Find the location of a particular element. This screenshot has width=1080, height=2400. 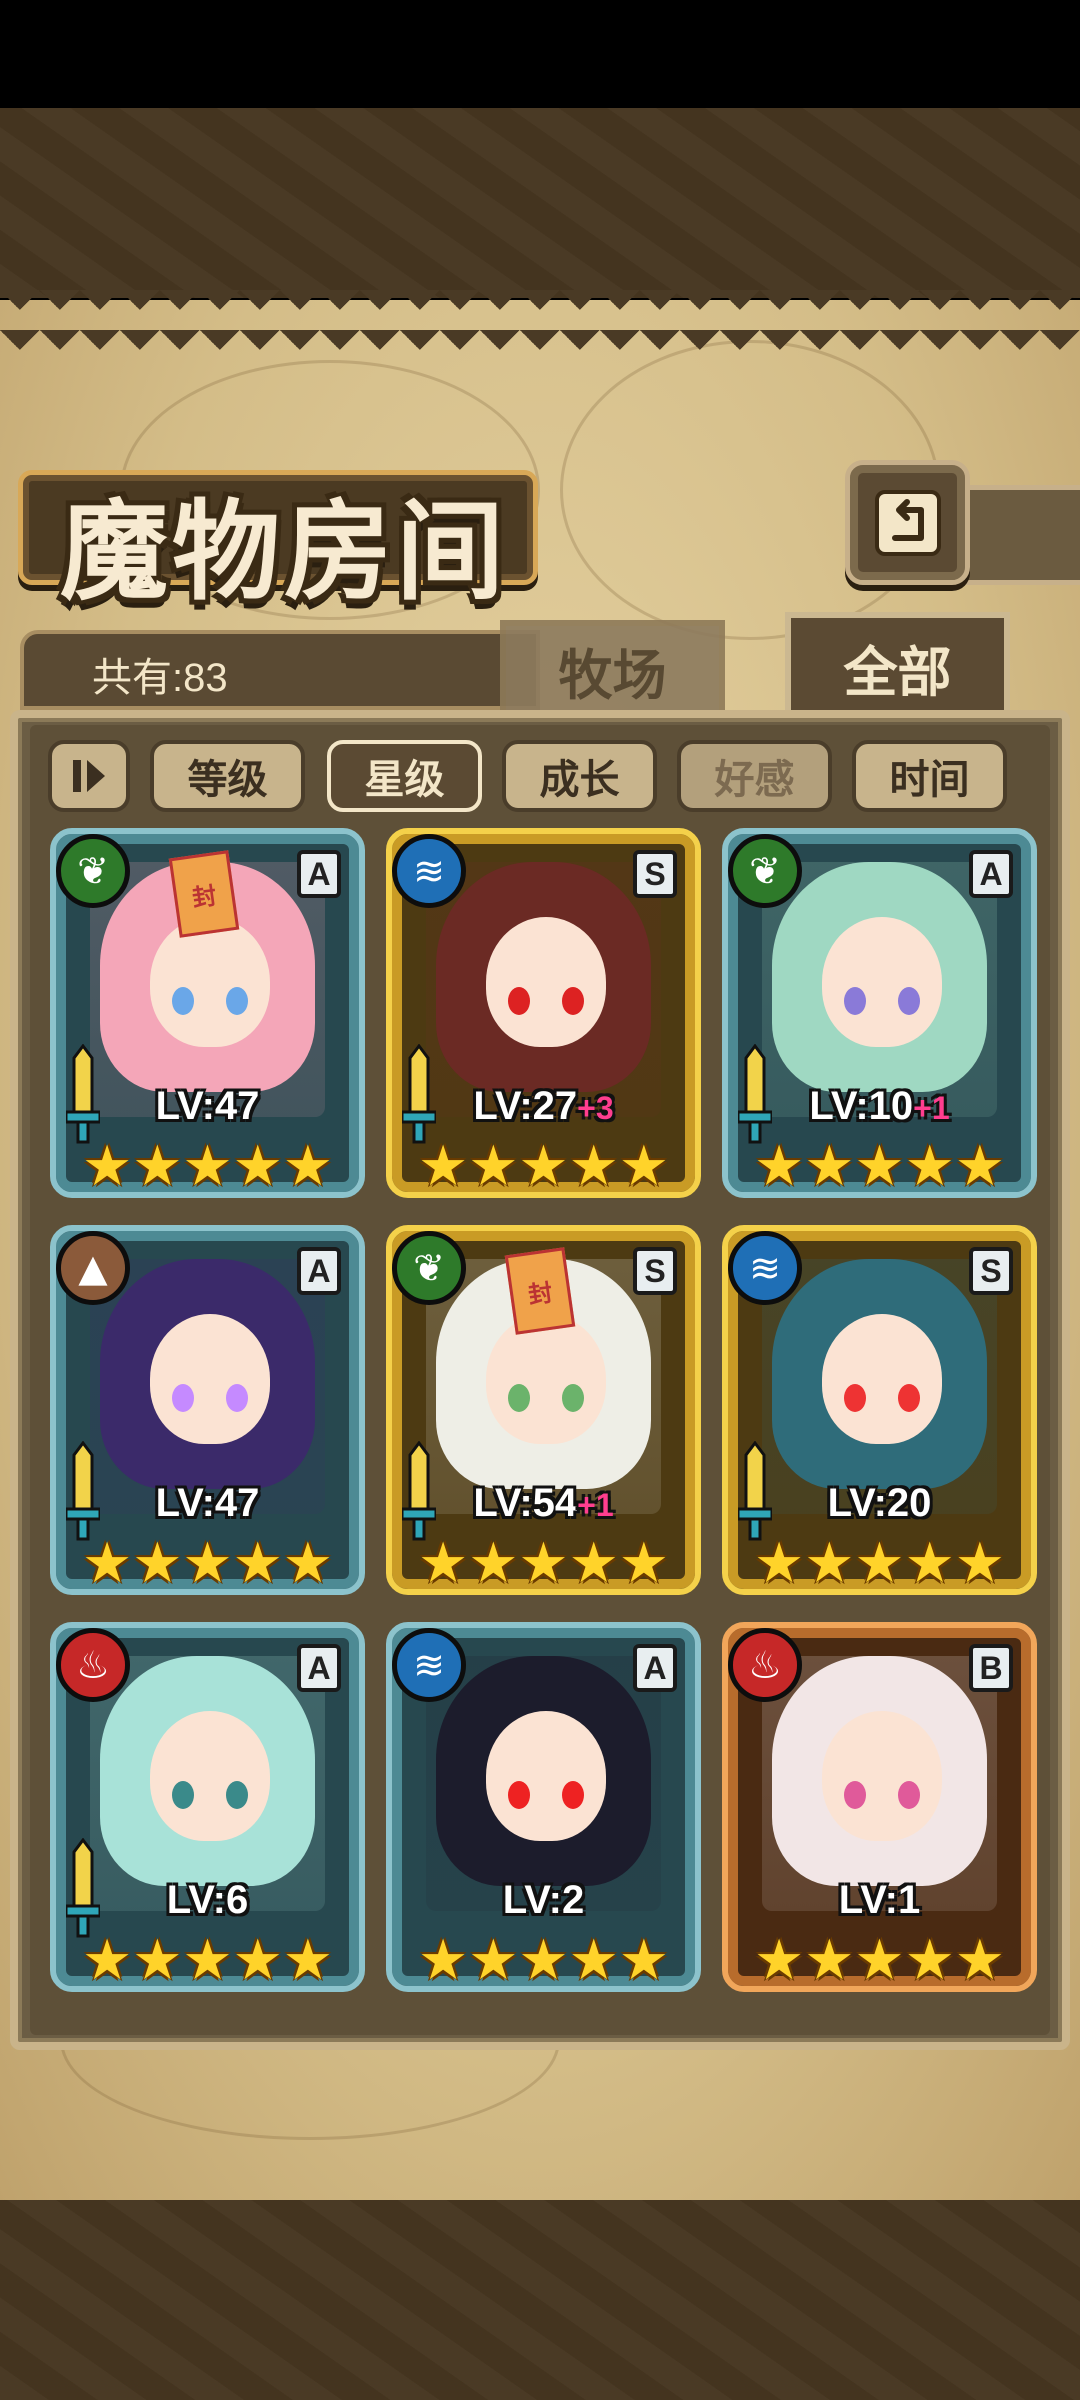

background-map-bottom is located at coordinates (540, 2300).